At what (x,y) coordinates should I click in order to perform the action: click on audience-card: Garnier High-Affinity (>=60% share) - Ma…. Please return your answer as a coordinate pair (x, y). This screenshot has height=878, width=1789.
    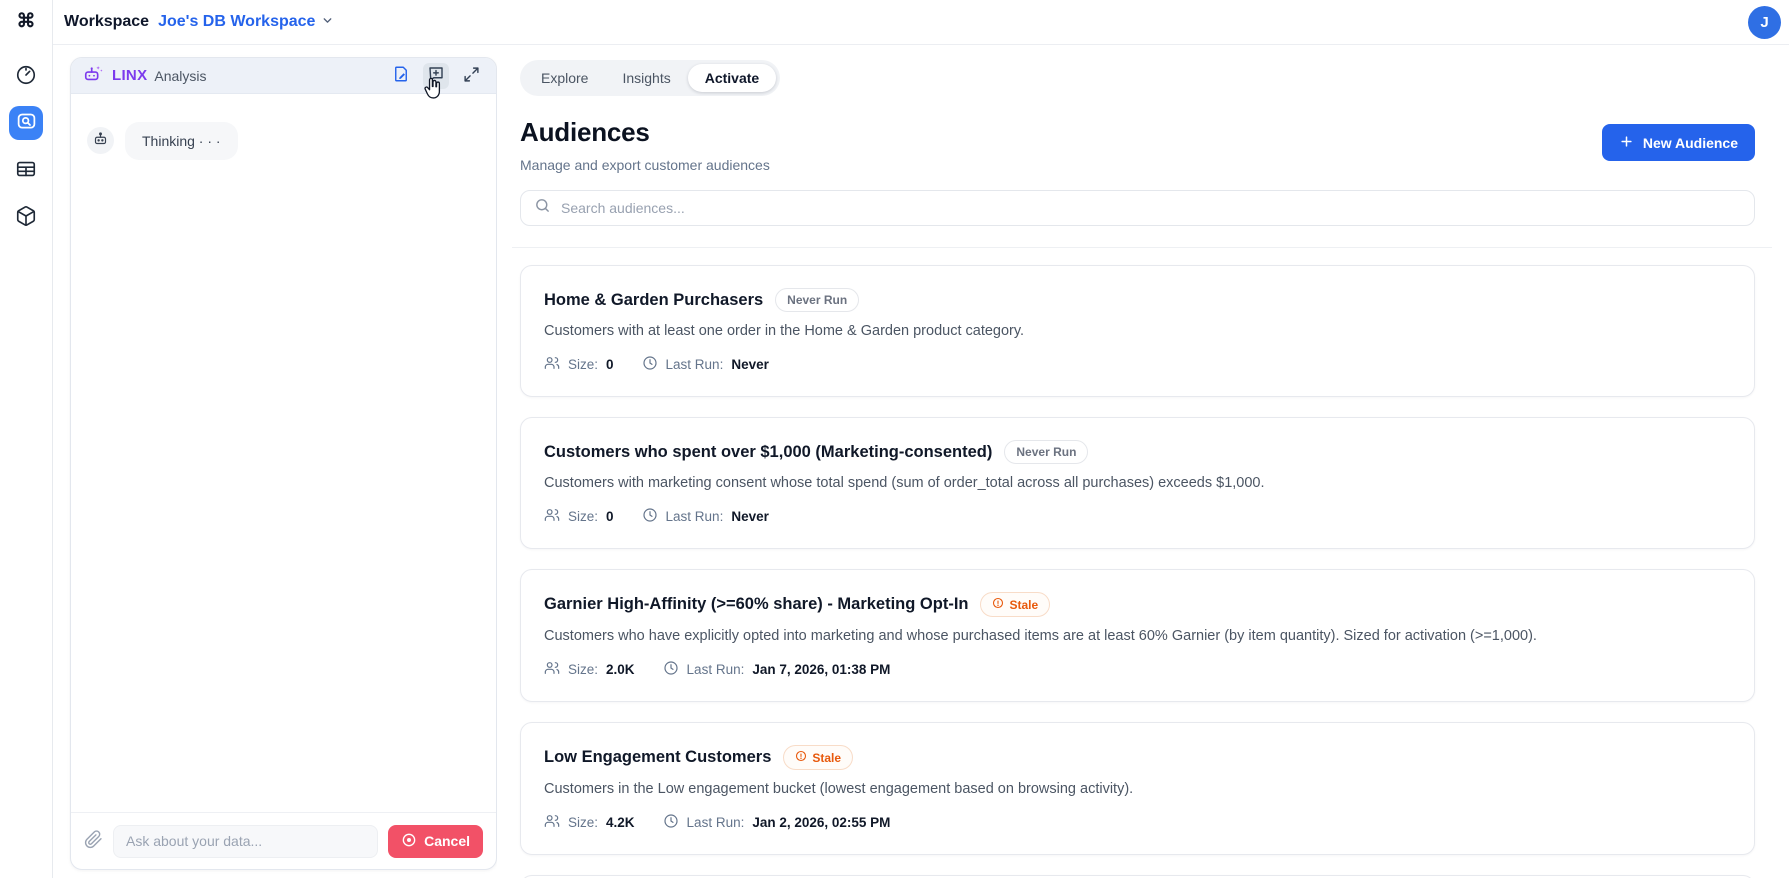
    Looking at the image, I should click on (1137, 635).